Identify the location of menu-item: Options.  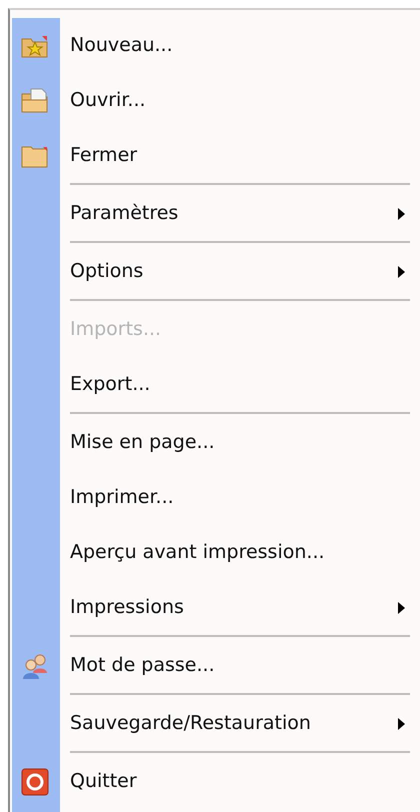
(107, 271).